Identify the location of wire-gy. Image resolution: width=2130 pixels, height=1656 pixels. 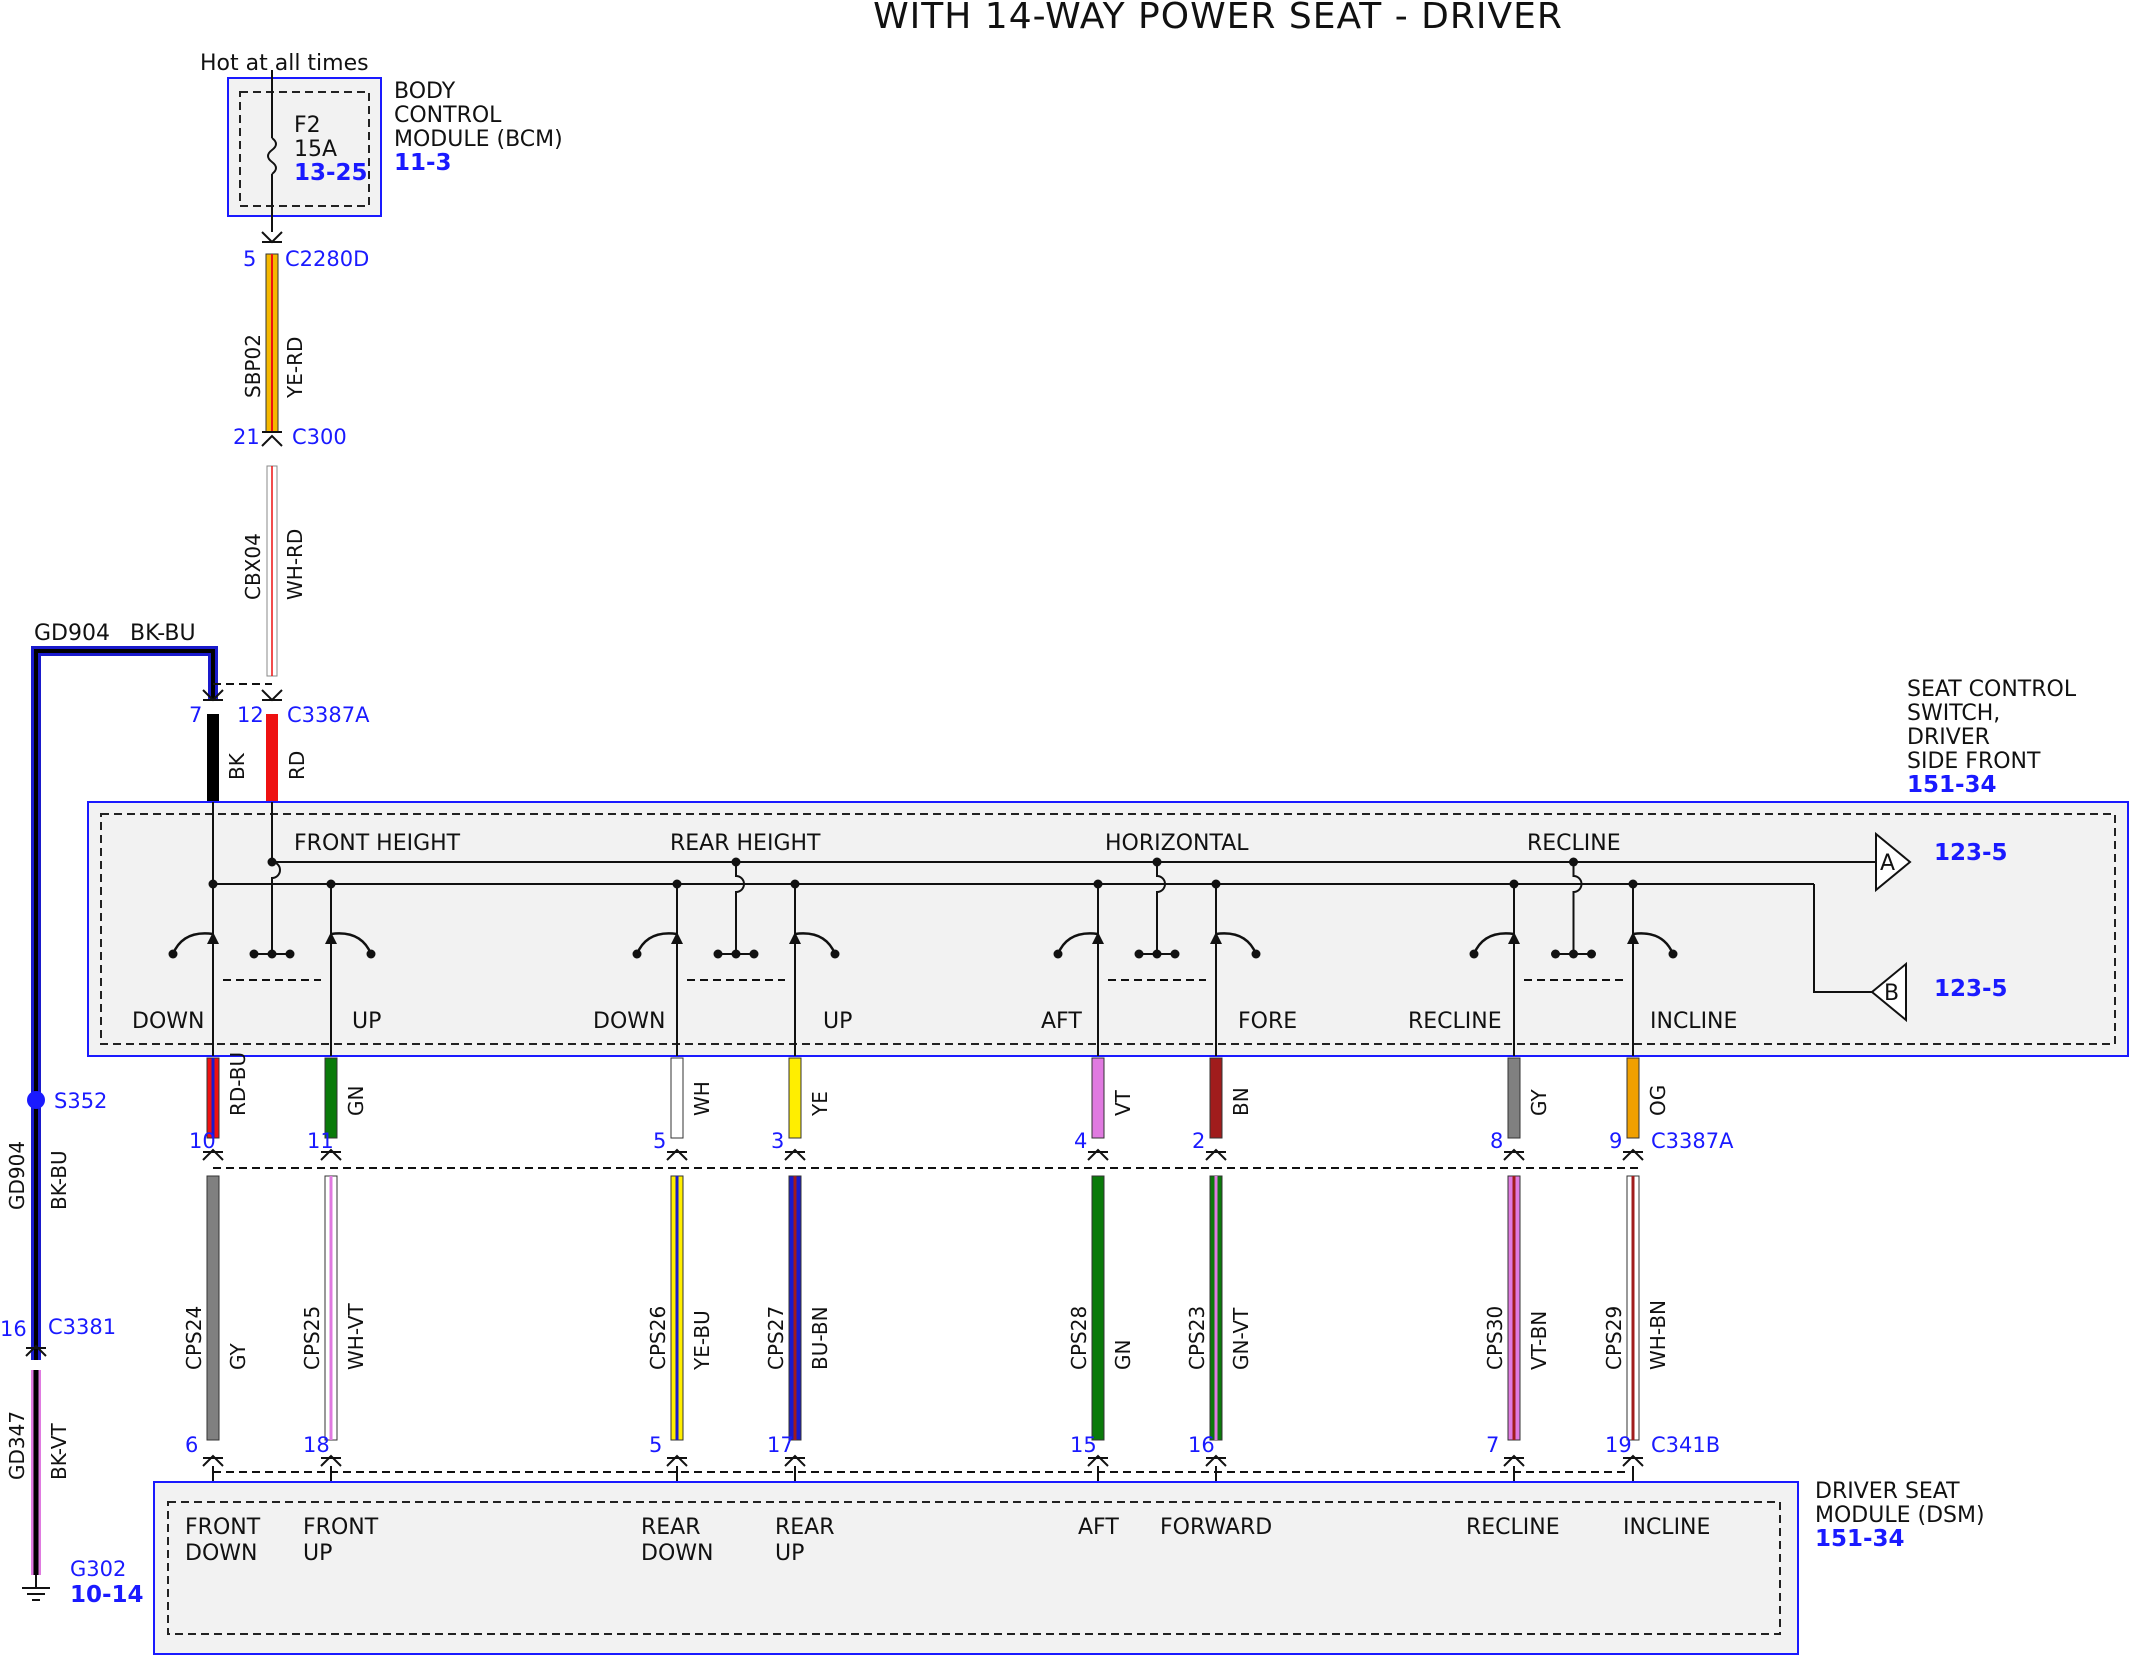
(1514, 1098).